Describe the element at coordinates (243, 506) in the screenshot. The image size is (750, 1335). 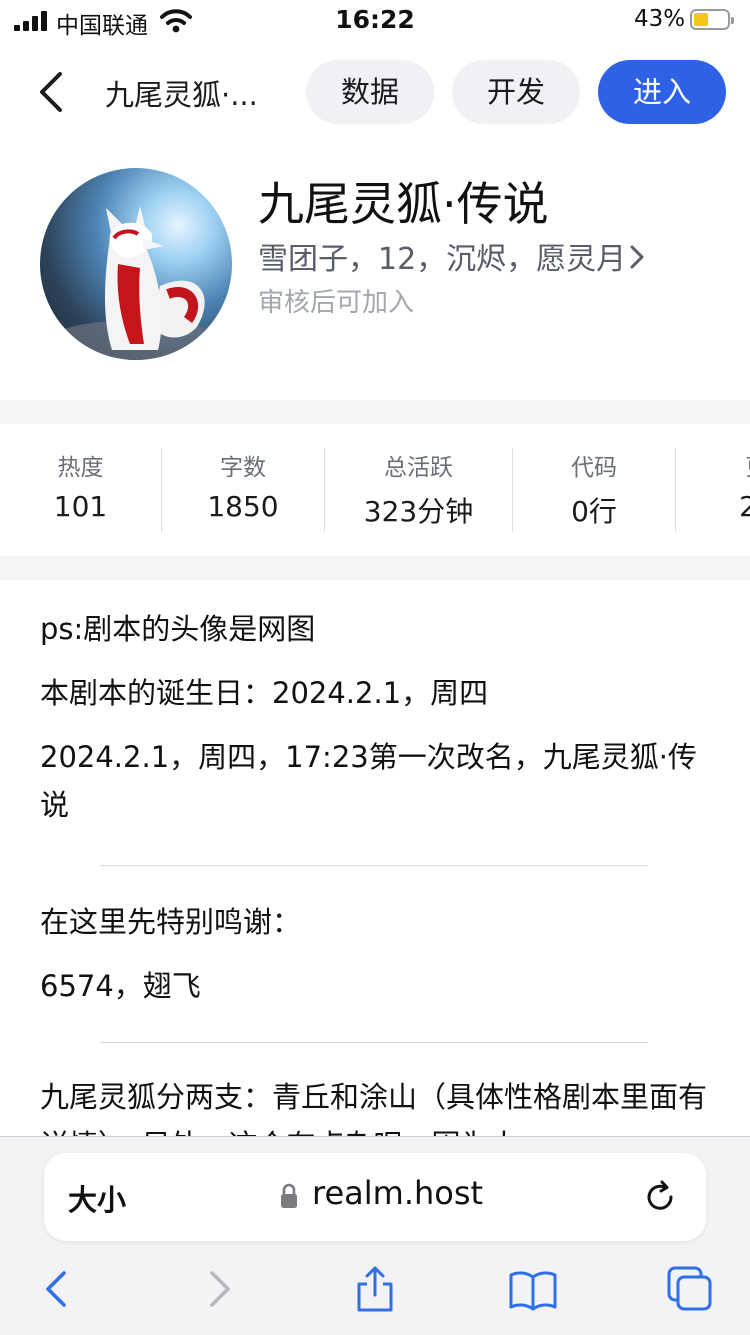
I see `stat-value: 1850` at that location.